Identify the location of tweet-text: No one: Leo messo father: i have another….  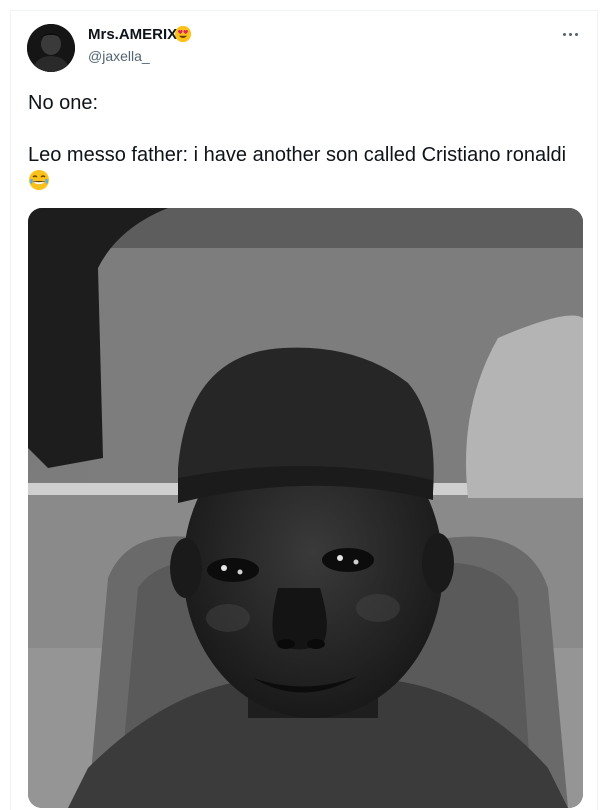
(303, 142).